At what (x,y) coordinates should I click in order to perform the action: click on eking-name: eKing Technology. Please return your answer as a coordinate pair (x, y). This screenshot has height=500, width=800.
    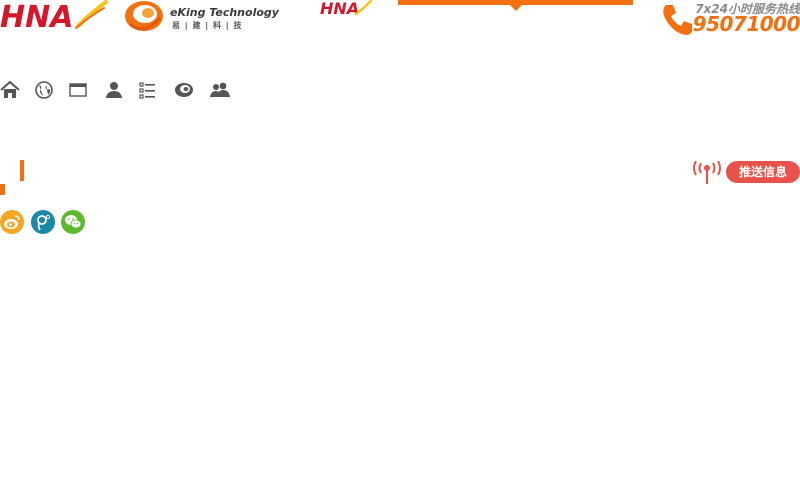
    Looking at the image, I should click on (224, 12).